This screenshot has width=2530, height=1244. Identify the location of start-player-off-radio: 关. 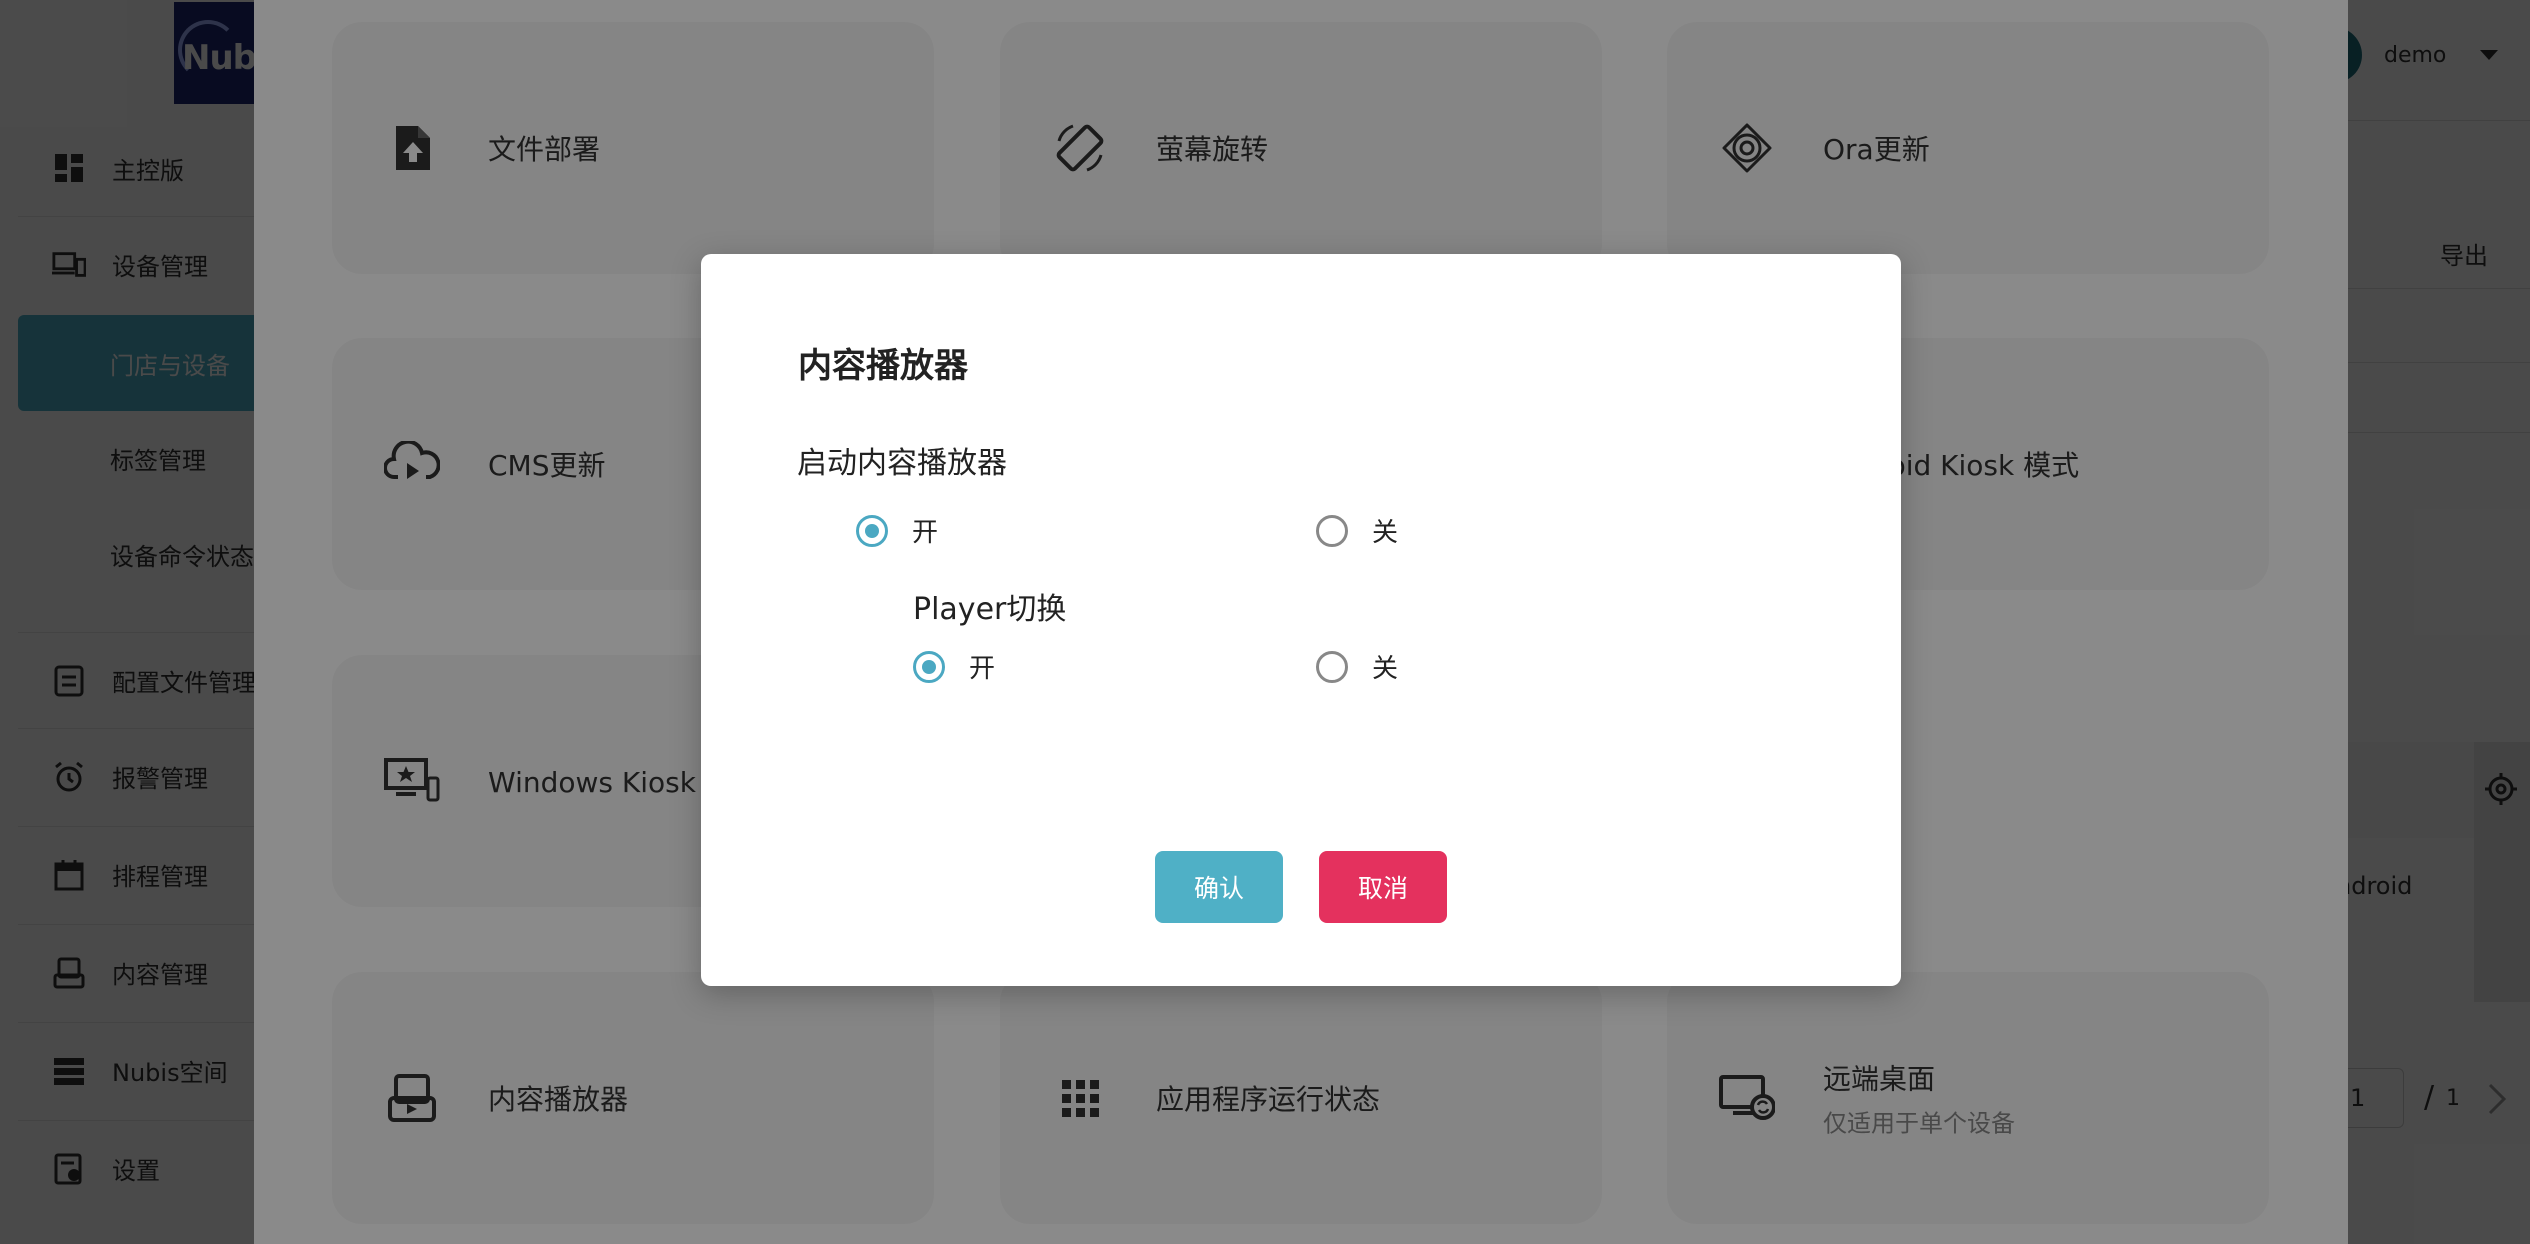
(1357, 530).